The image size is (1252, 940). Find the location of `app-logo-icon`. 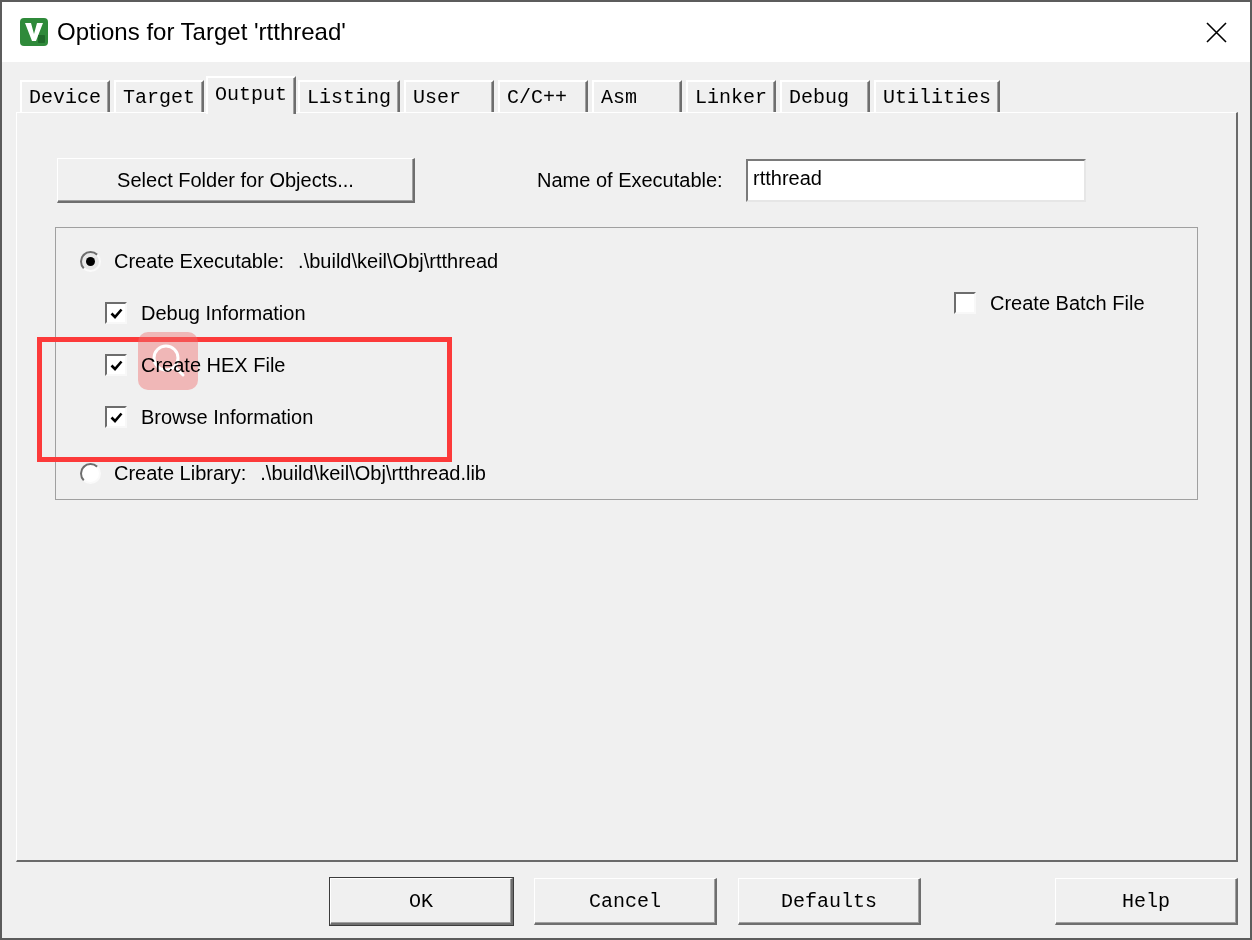

app-logo-icon is located at coordinates (34, 32).